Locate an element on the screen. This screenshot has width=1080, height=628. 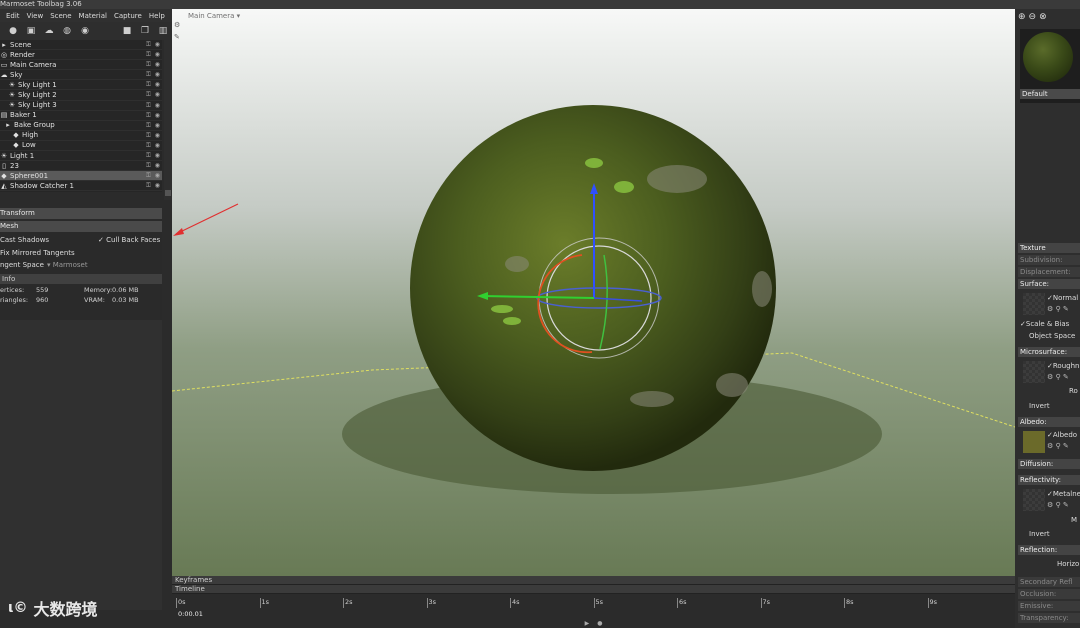
scene-tree-item: ☀ Sky Light 3 ⚿ ◉ is located at coordinates (81, 106).